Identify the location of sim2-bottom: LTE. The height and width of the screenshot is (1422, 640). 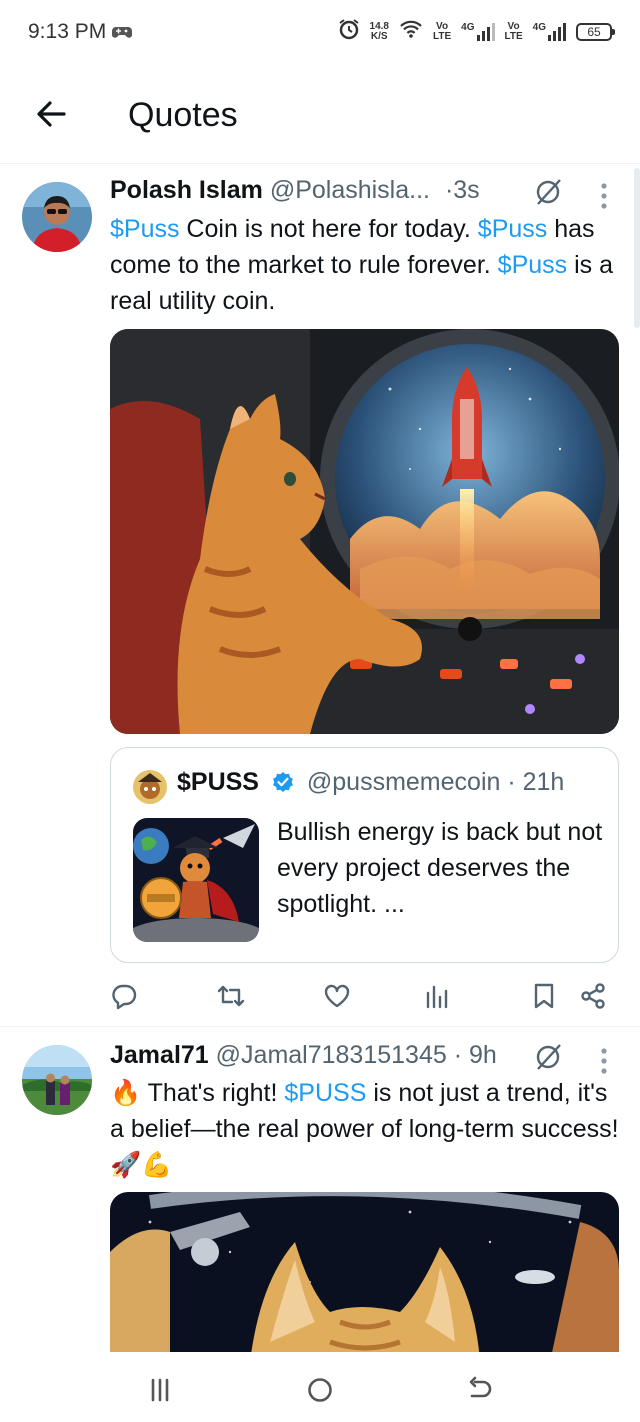
(513, 36).